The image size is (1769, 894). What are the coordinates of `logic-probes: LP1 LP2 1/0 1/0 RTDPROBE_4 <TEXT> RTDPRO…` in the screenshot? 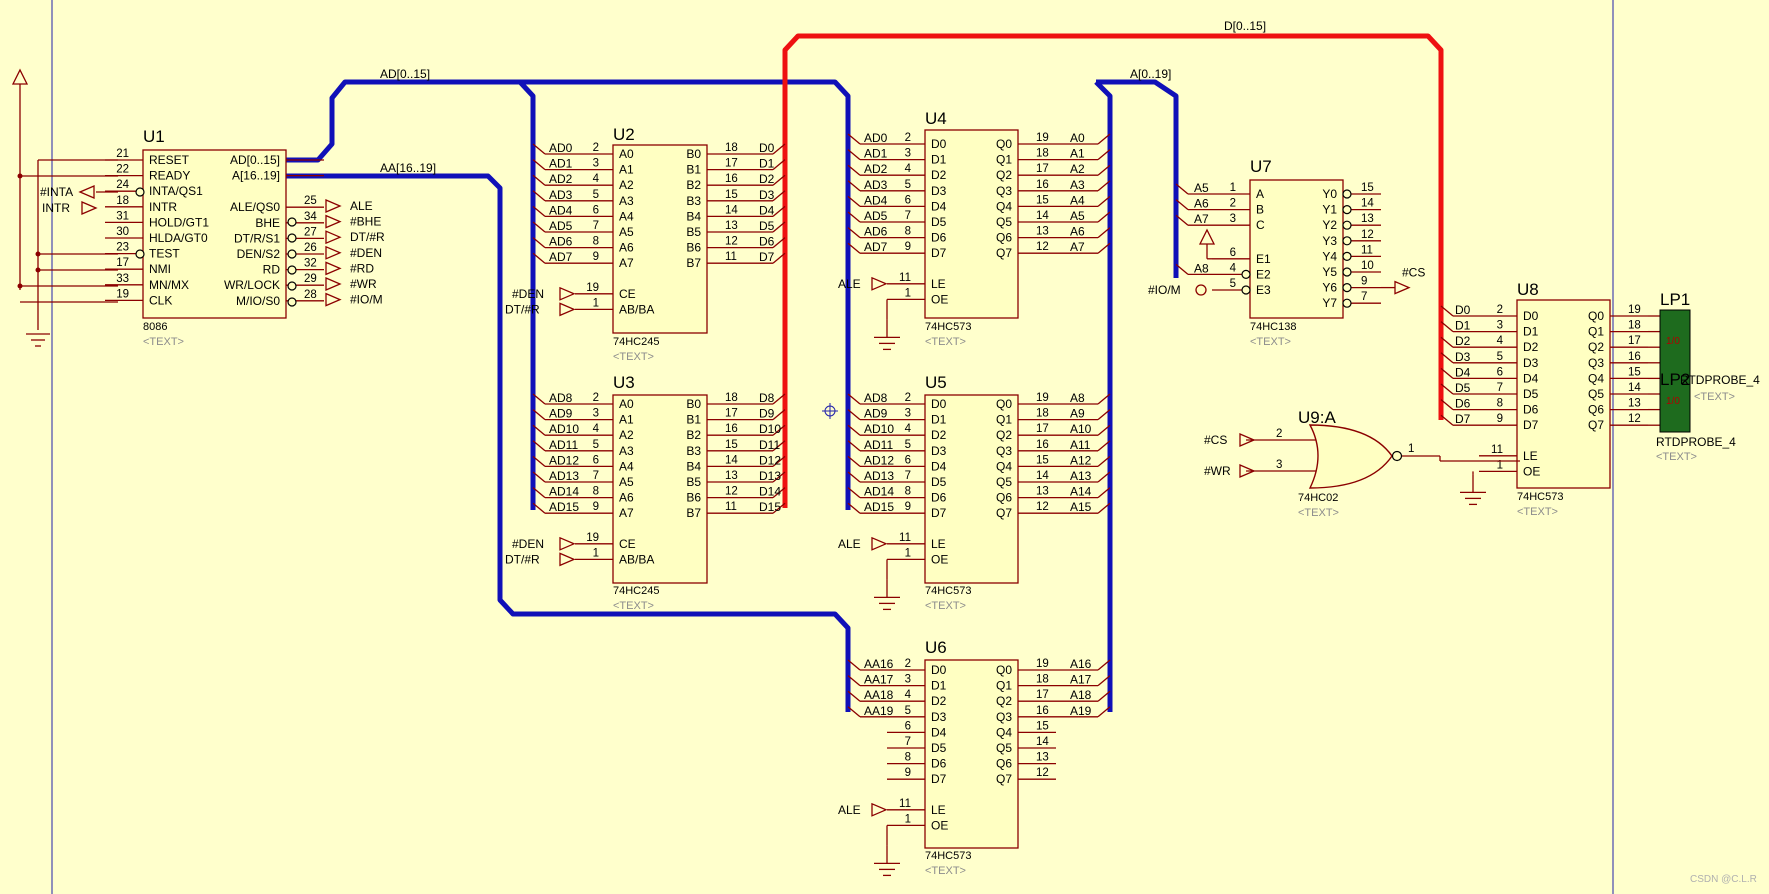 It's located at (1708, 376).